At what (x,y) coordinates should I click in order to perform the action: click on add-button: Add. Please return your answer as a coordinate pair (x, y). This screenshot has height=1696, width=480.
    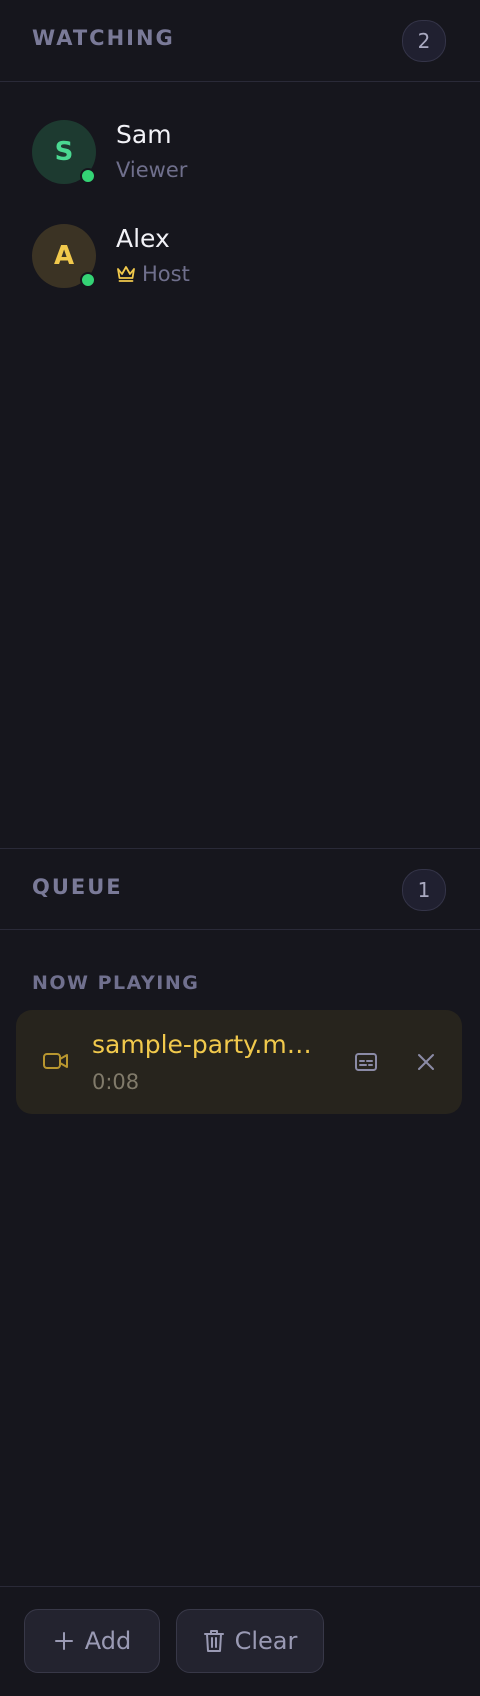
    Looking at the image, I should click on (92, 1641).